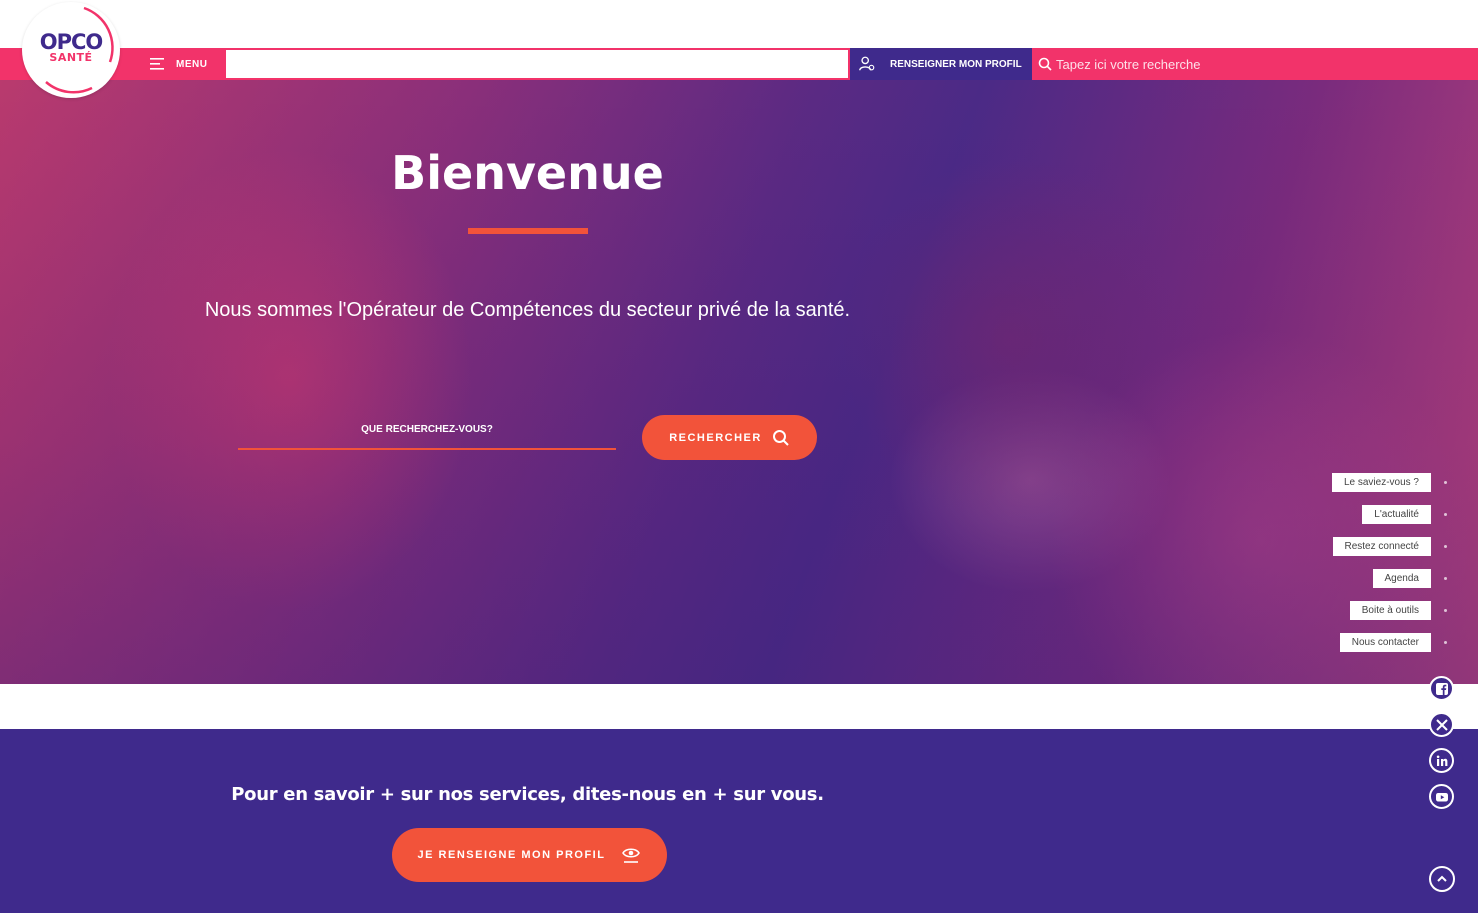 Image resolution: width=1478 pixels, height=913 pixels. What do you see at coordinates (631, 855) in the screenshot?
I see `eye-icon` at bounding box center [631, 855].